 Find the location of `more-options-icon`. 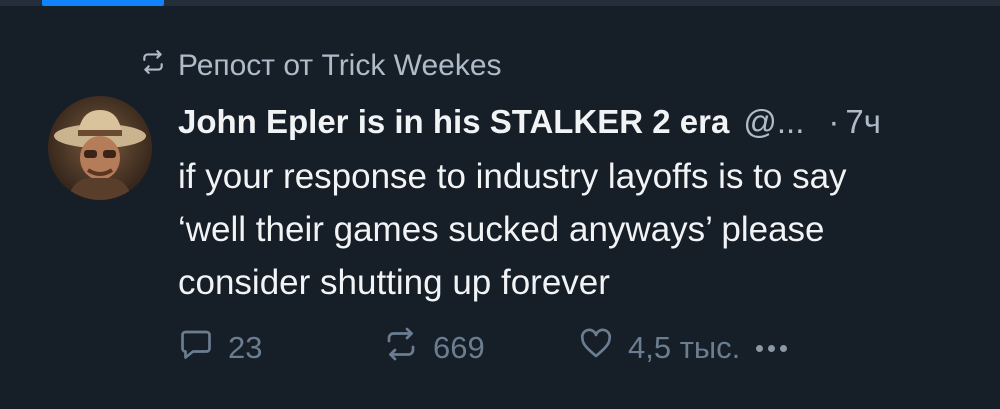

more-options-icon is located at coordinates (772, 348).